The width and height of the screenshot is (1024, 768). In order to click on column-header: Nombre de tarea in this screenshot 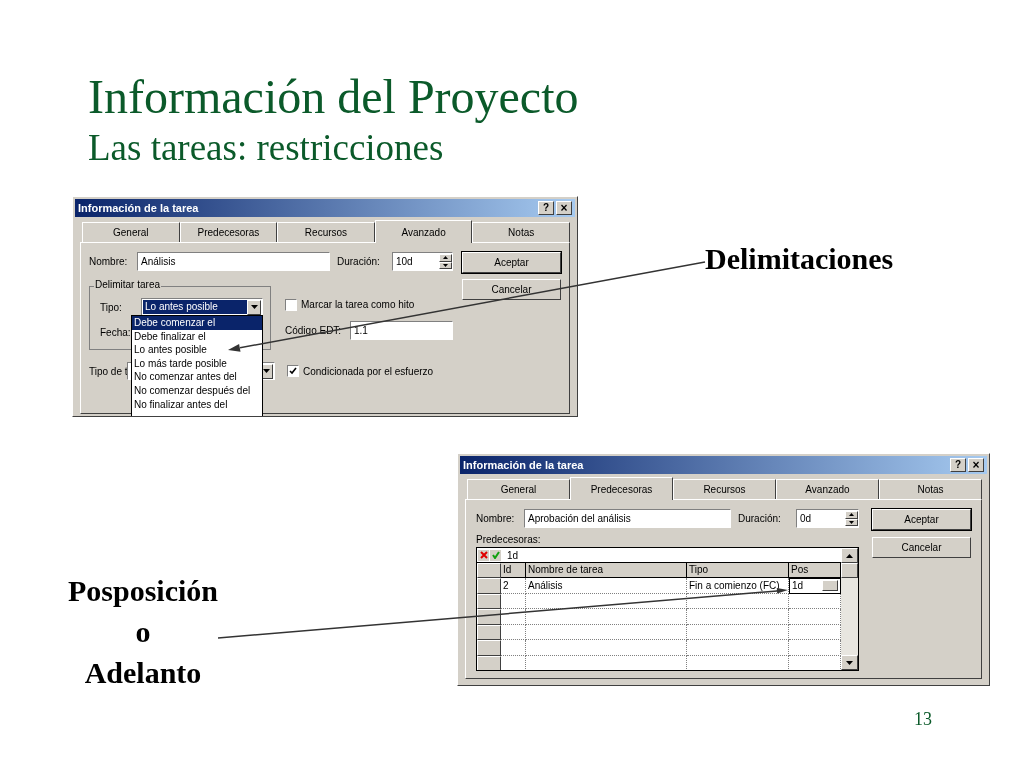, I will do `click(606, 570)`.